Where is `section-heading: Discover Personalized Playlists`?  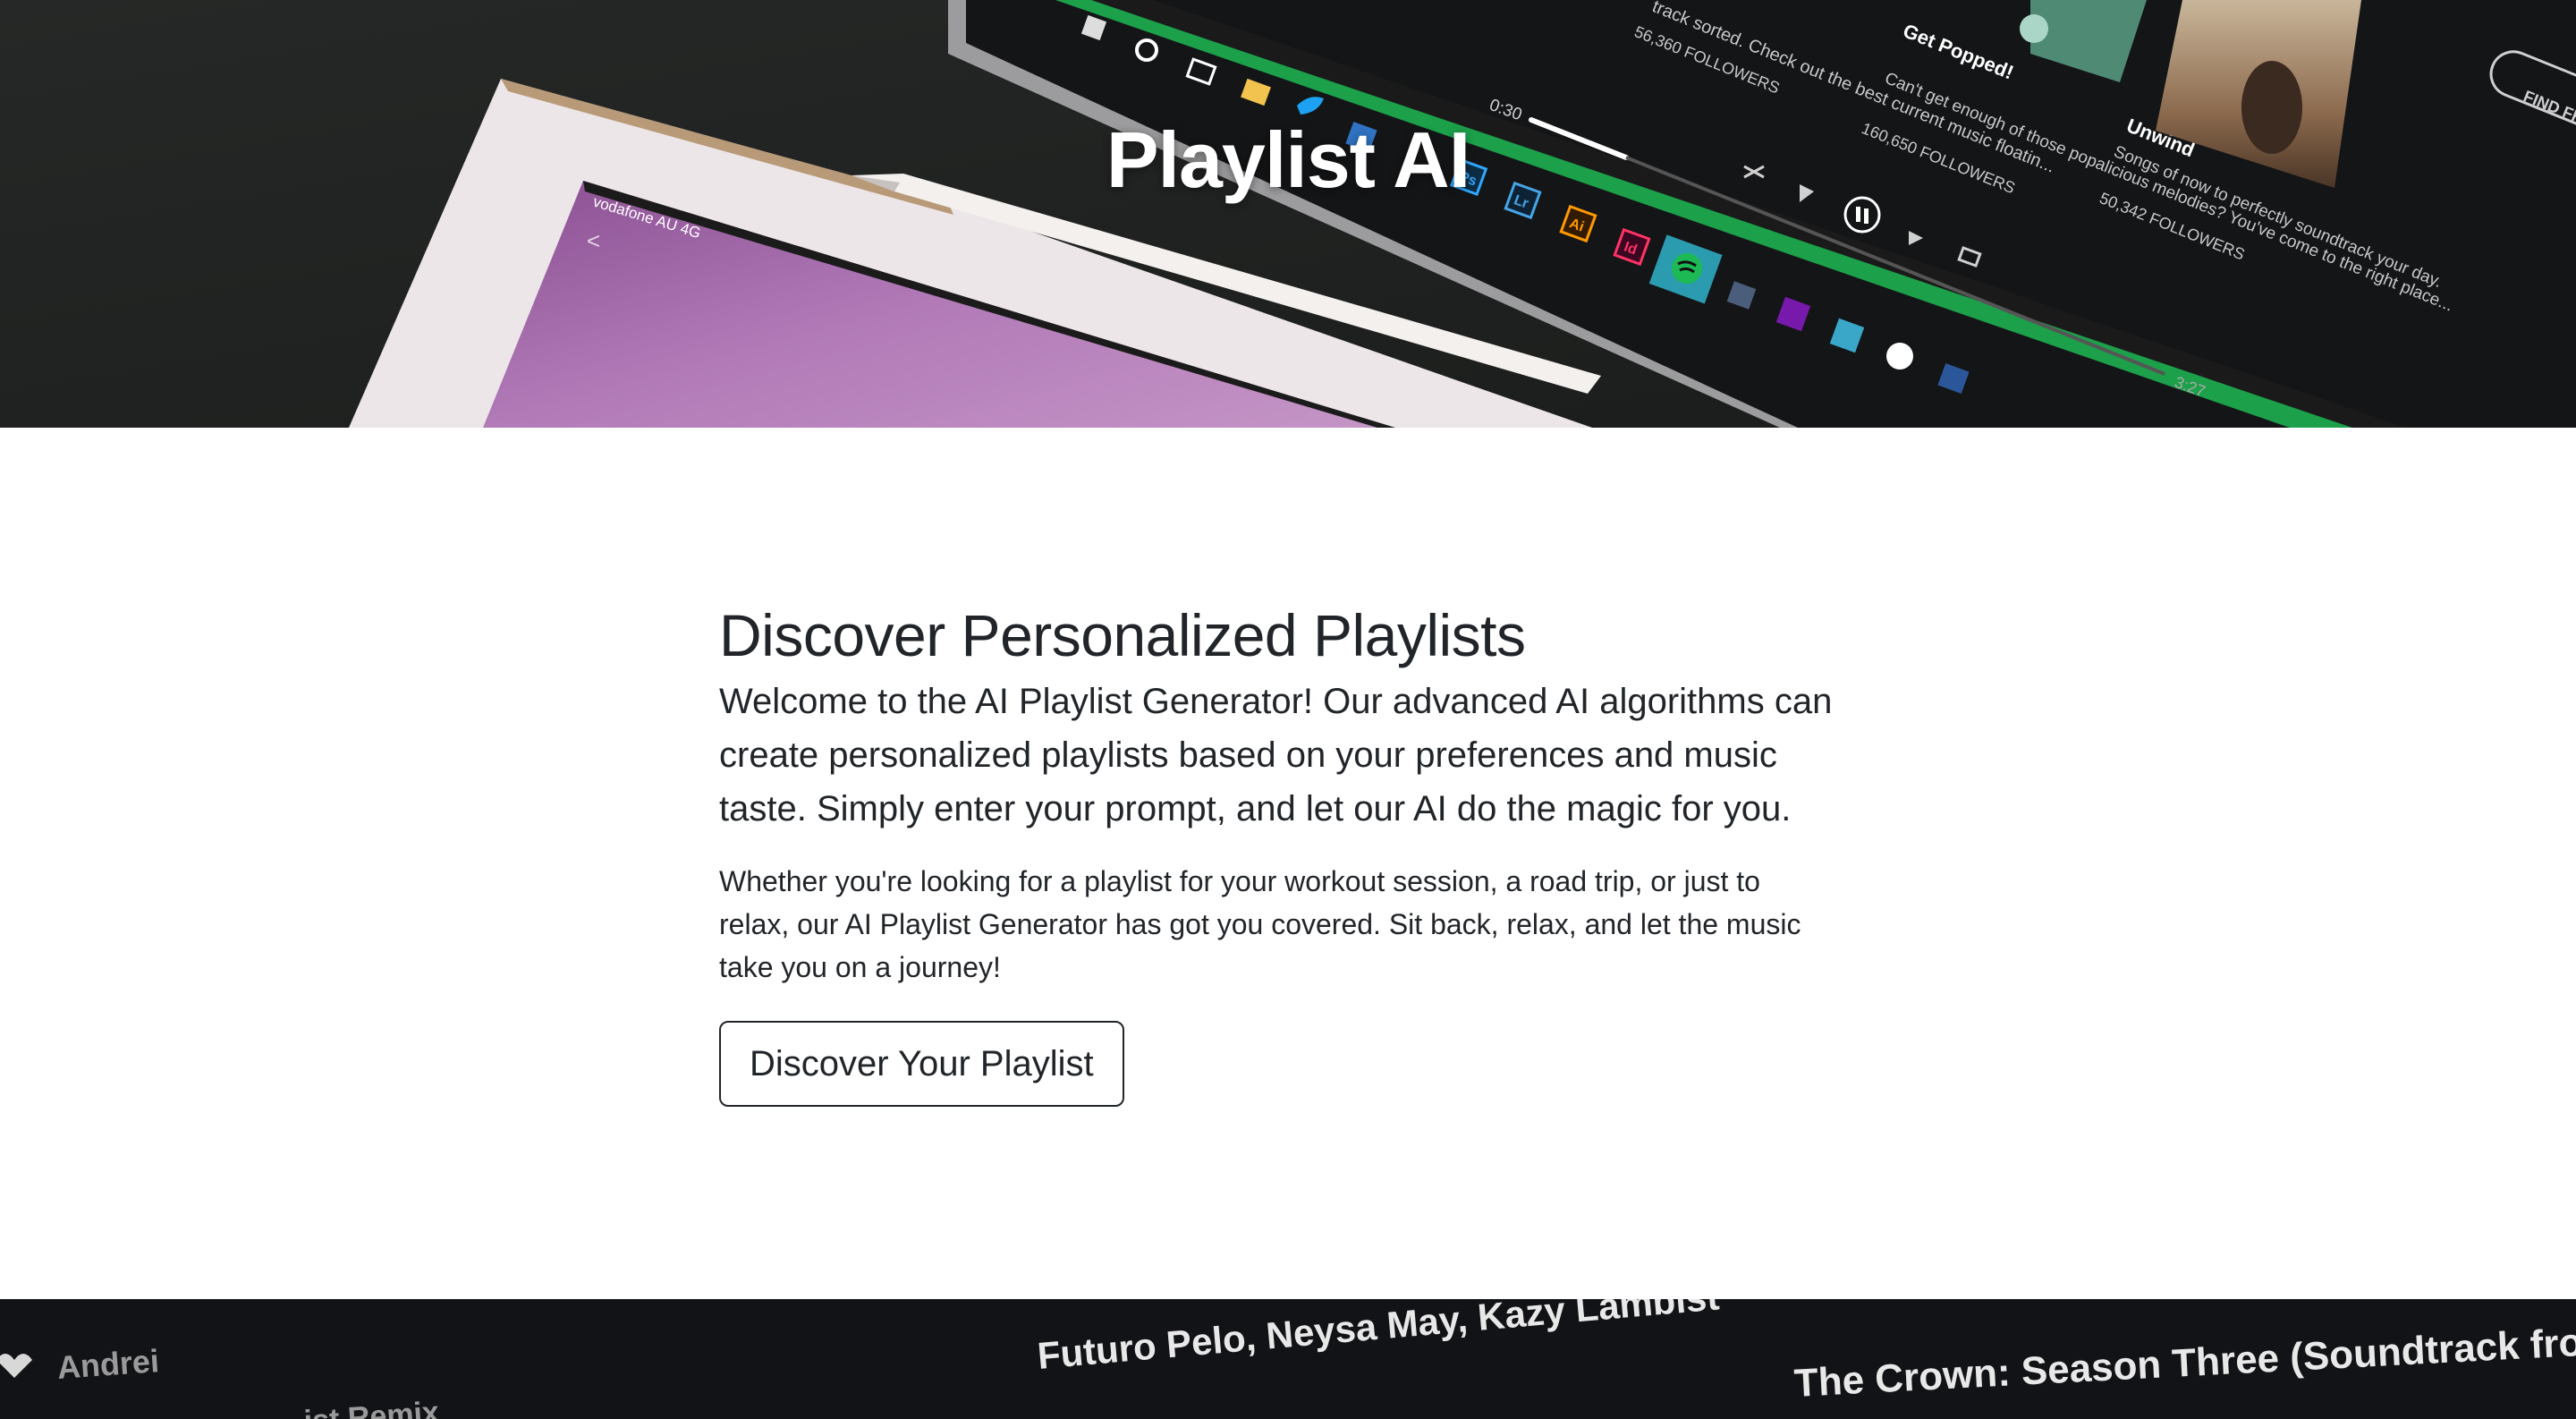 section-heading: Discover Personalized Playlists is located at coordinates (1122, 635).